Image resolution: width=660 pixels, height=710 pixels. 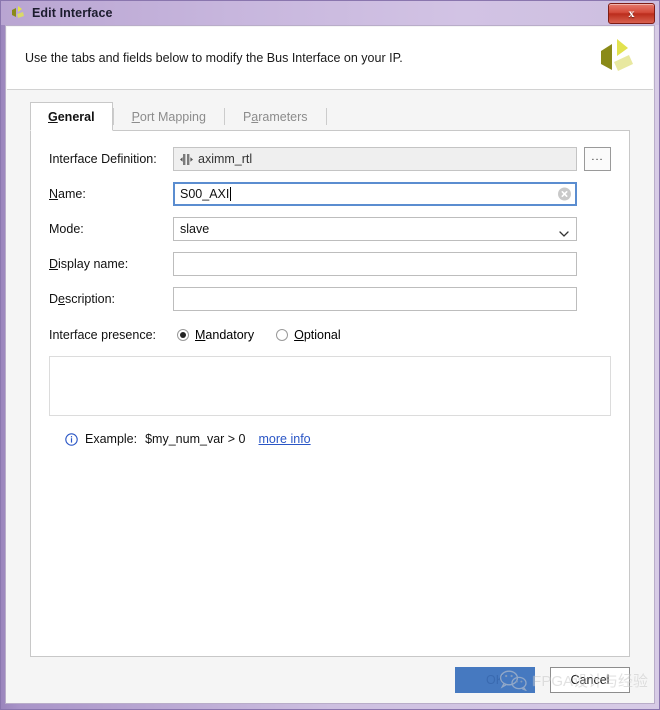 What do you see at coordinates (330, 386) in the screenshot?
I see `enablement-expression-box` at bounding box center [330, 386].